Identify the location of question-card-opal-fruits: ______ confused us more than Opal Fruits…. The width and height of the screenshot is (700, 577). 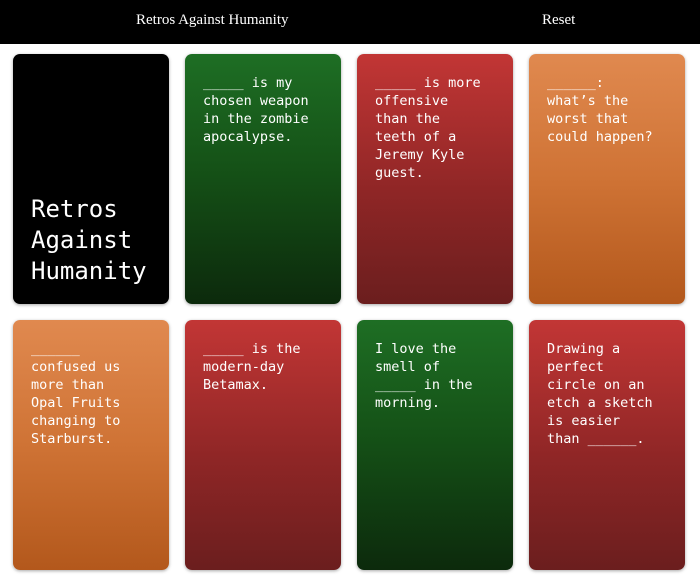
(91, 445).